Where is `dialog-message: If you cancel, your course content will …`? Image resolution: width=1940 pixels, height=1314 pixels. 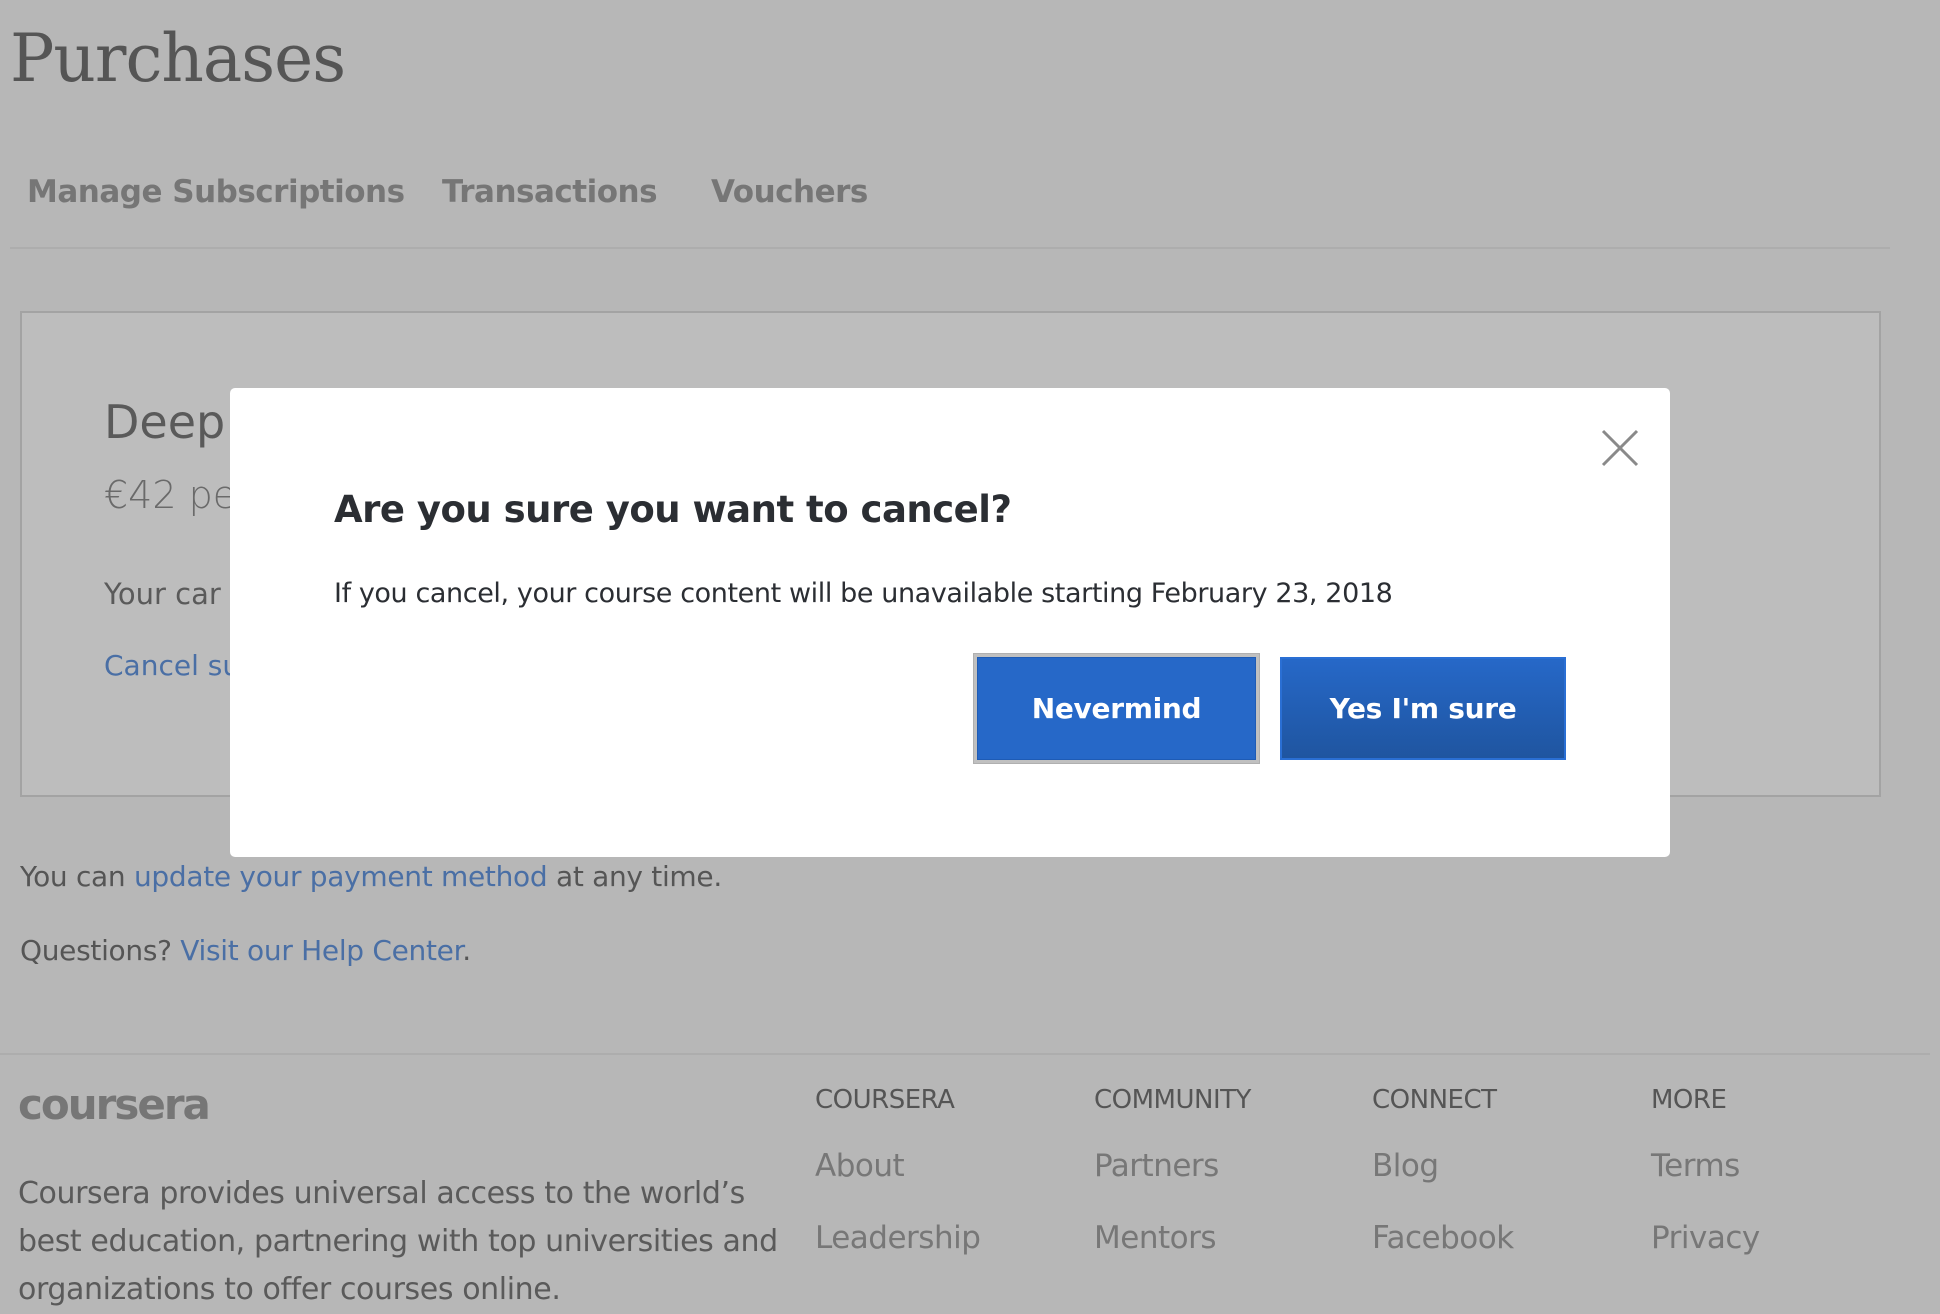
dialog-message: If you cancel, your course content will … is located at coordinates (863, 593).